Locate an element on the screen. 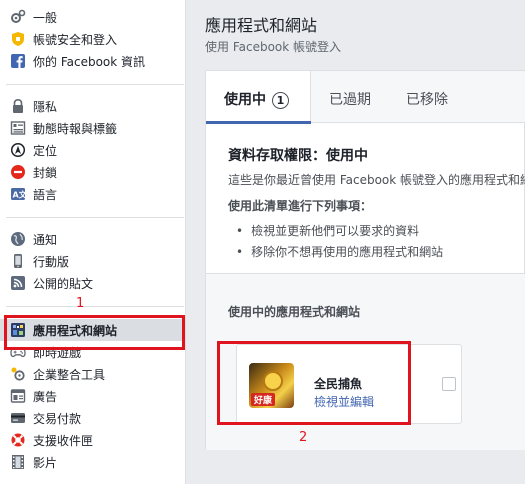 This screenshot has width=525, height=484. sidebar-item-label: 動態時報與標籤 is located at coordinates (75, 128).